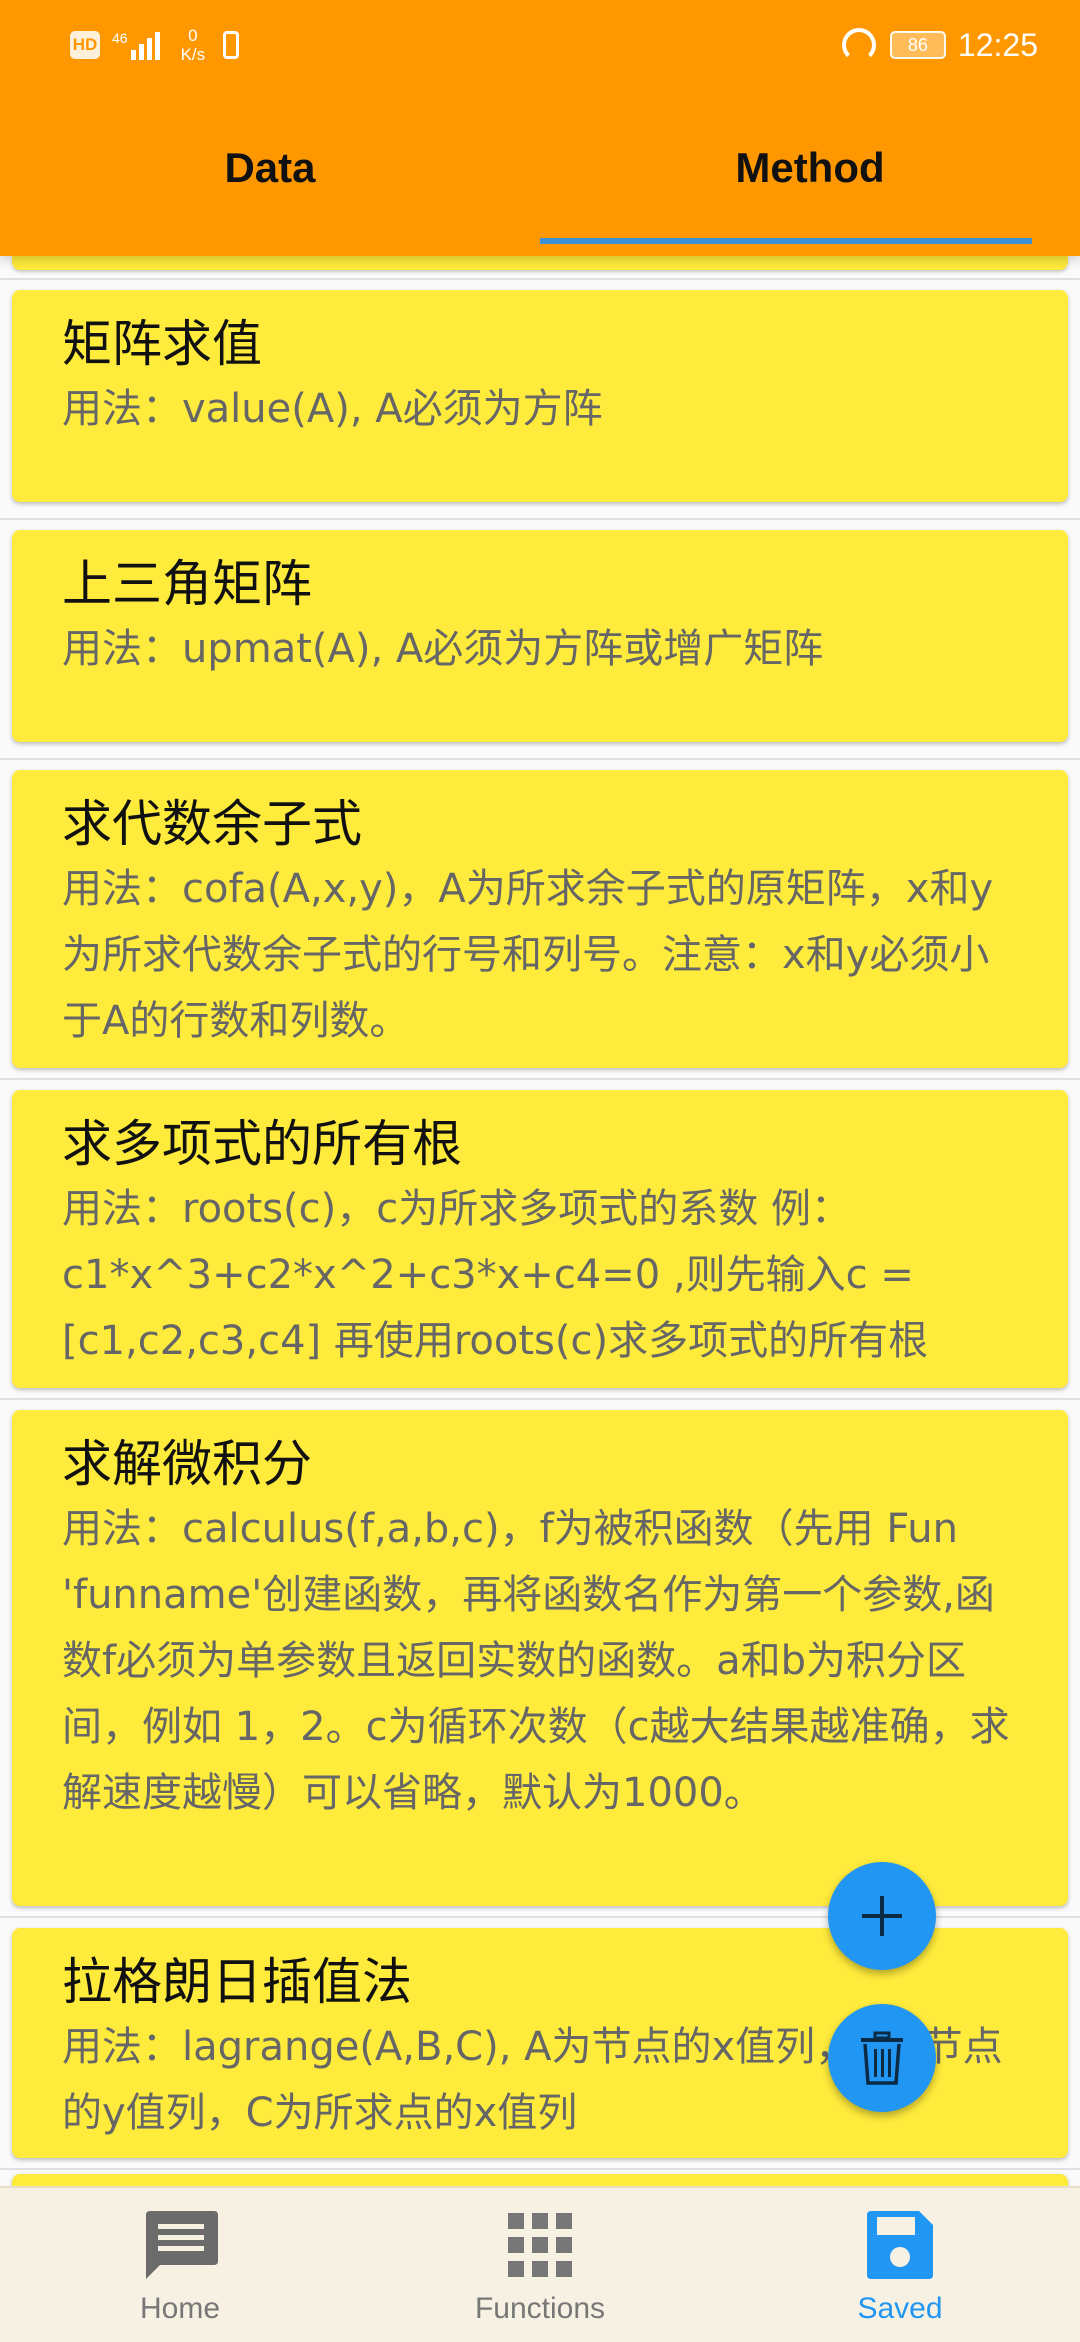 This screenshot has width=1080, height=2342. What do you see at coordinates (900, 2308) in the screenshot?
I see `nav-saved-label: Saved` at bounding box center [900, 2308].